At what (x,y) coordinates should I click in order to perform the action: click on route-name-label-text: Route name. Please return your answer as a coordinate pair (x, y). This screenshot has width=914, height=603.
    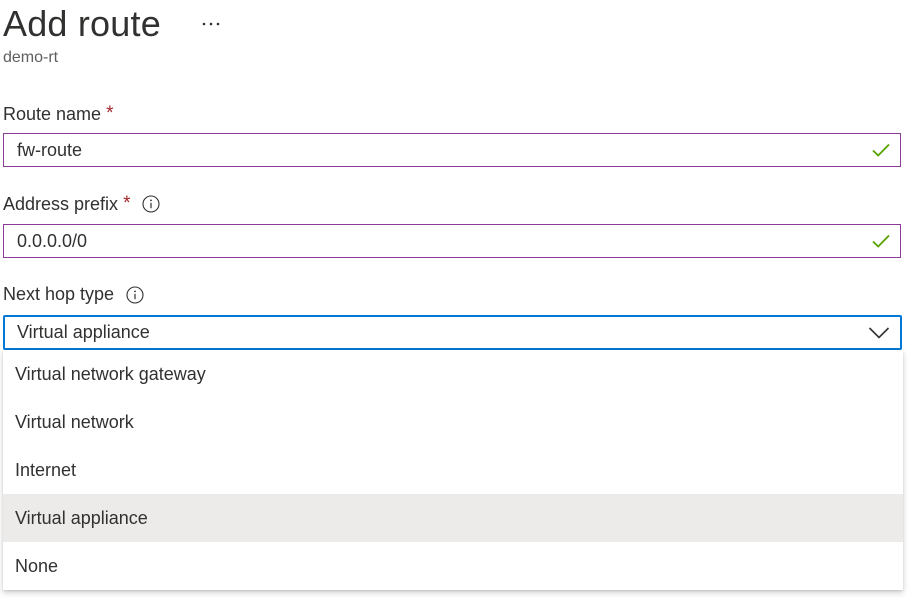
    Looking at the image, I should click on (52, 113).